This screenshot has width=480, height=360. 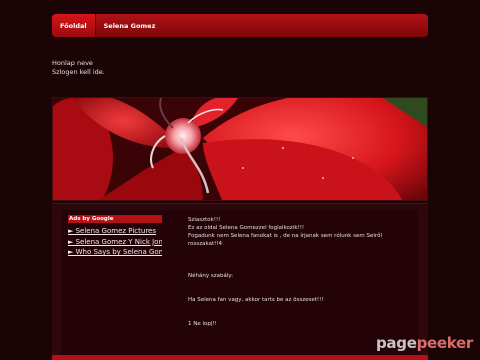 I want to click on rule-1: 1 Ne lopj!!, so click(x=202, y=324).